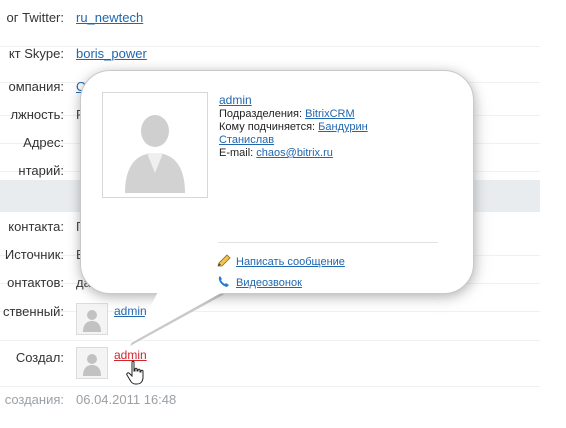 The width and height of the screenshot is (566, 428). I want to click on send-message-action: Написать сообщение, so click(280, 261).